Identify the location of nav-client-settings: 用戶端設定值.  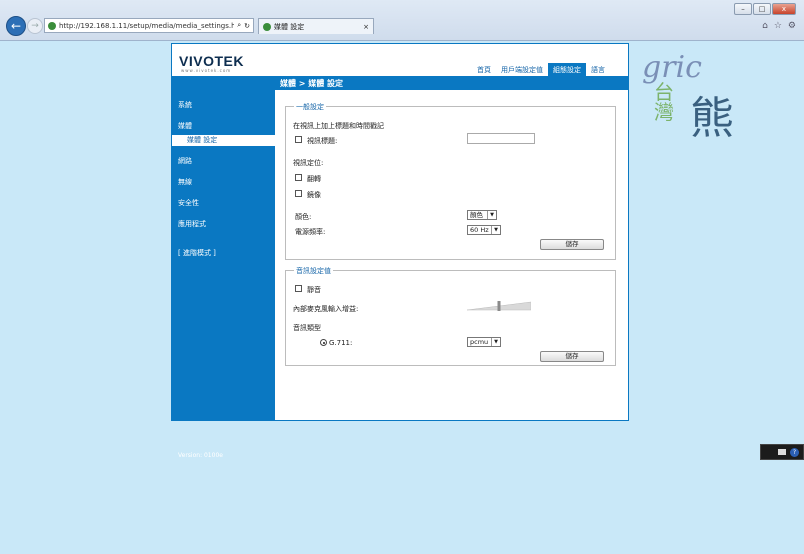
(522, 70).